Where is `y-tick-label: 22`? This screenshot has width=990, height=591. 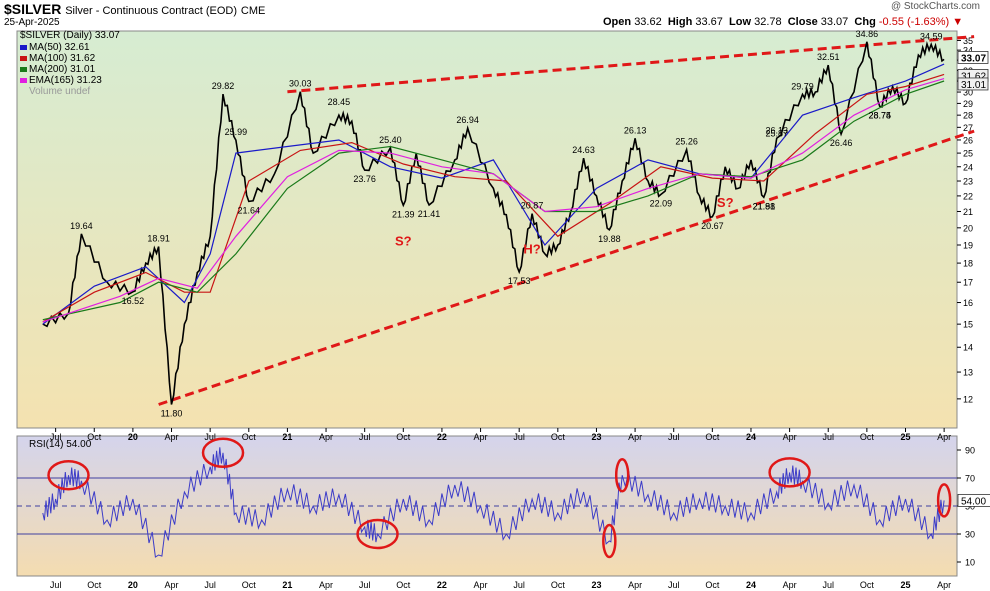
y-tick-label: 22 is located at coordinates (968, 196).